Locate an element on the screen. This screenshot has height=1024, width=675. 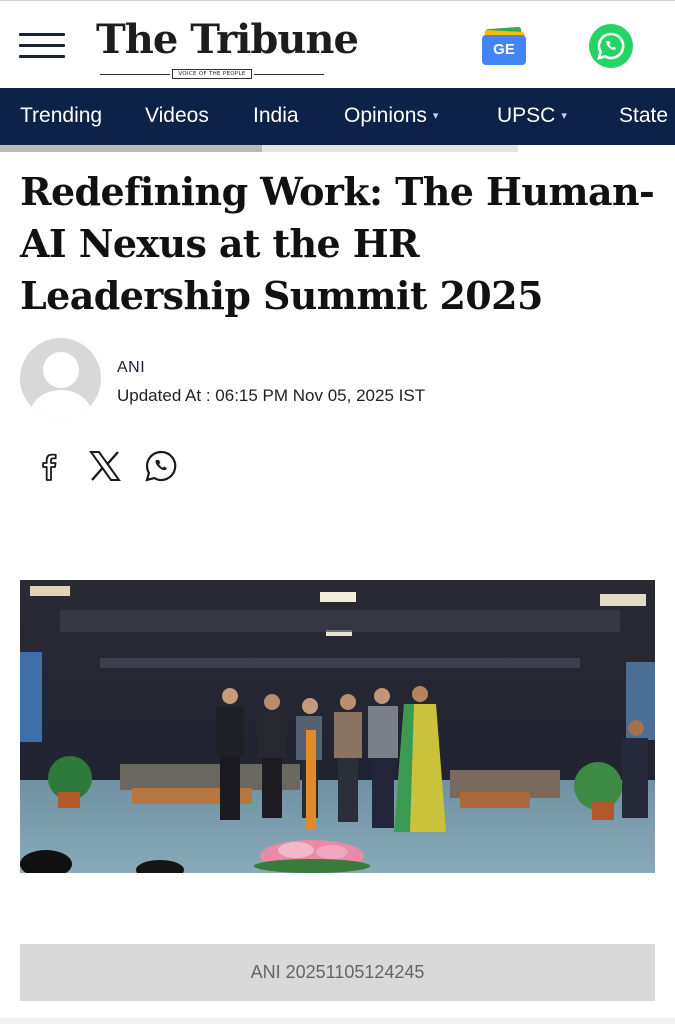
nav-item-india: India is located at coordinates (276, 116).